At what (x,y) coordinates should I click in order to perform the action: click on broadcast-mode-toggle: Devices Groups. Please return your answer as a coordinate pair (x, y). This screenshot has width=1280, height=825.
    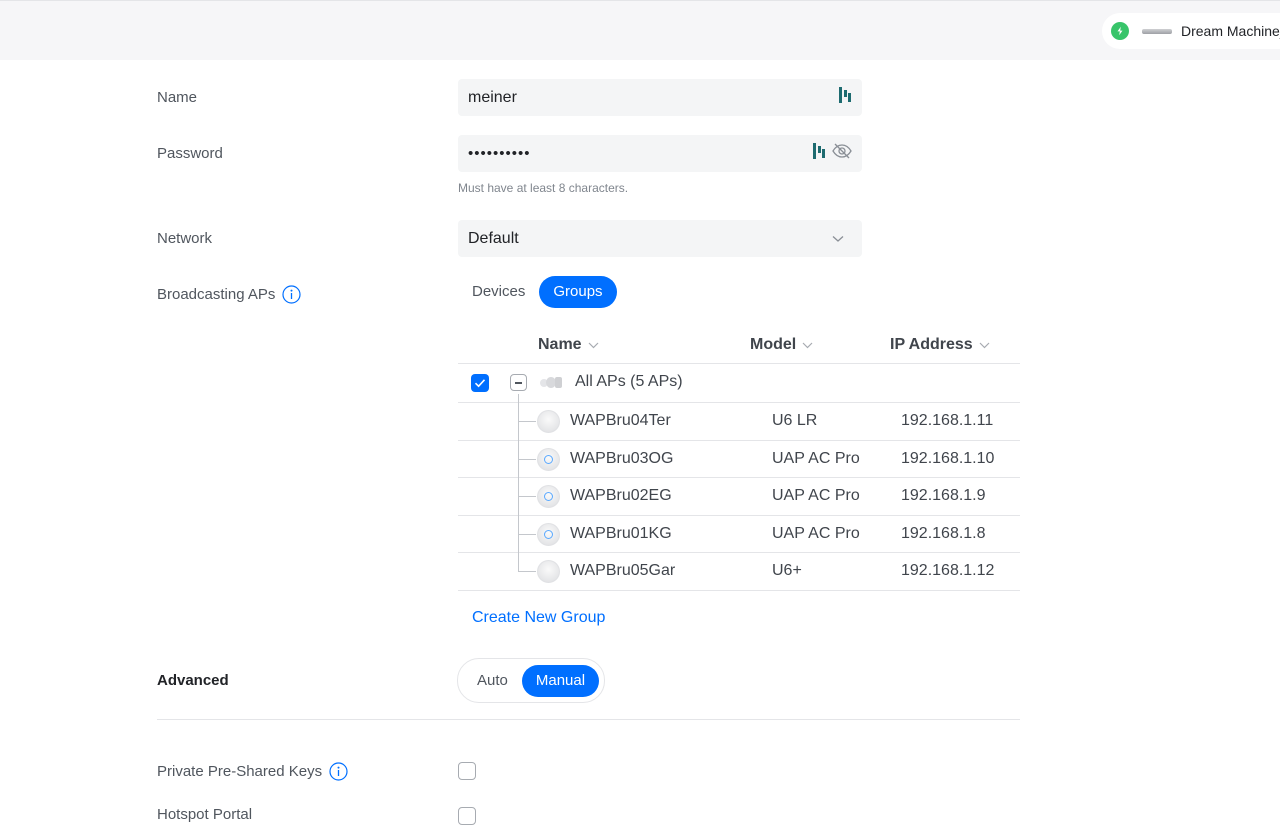
    Looking at the image, I should click on (537, 292).